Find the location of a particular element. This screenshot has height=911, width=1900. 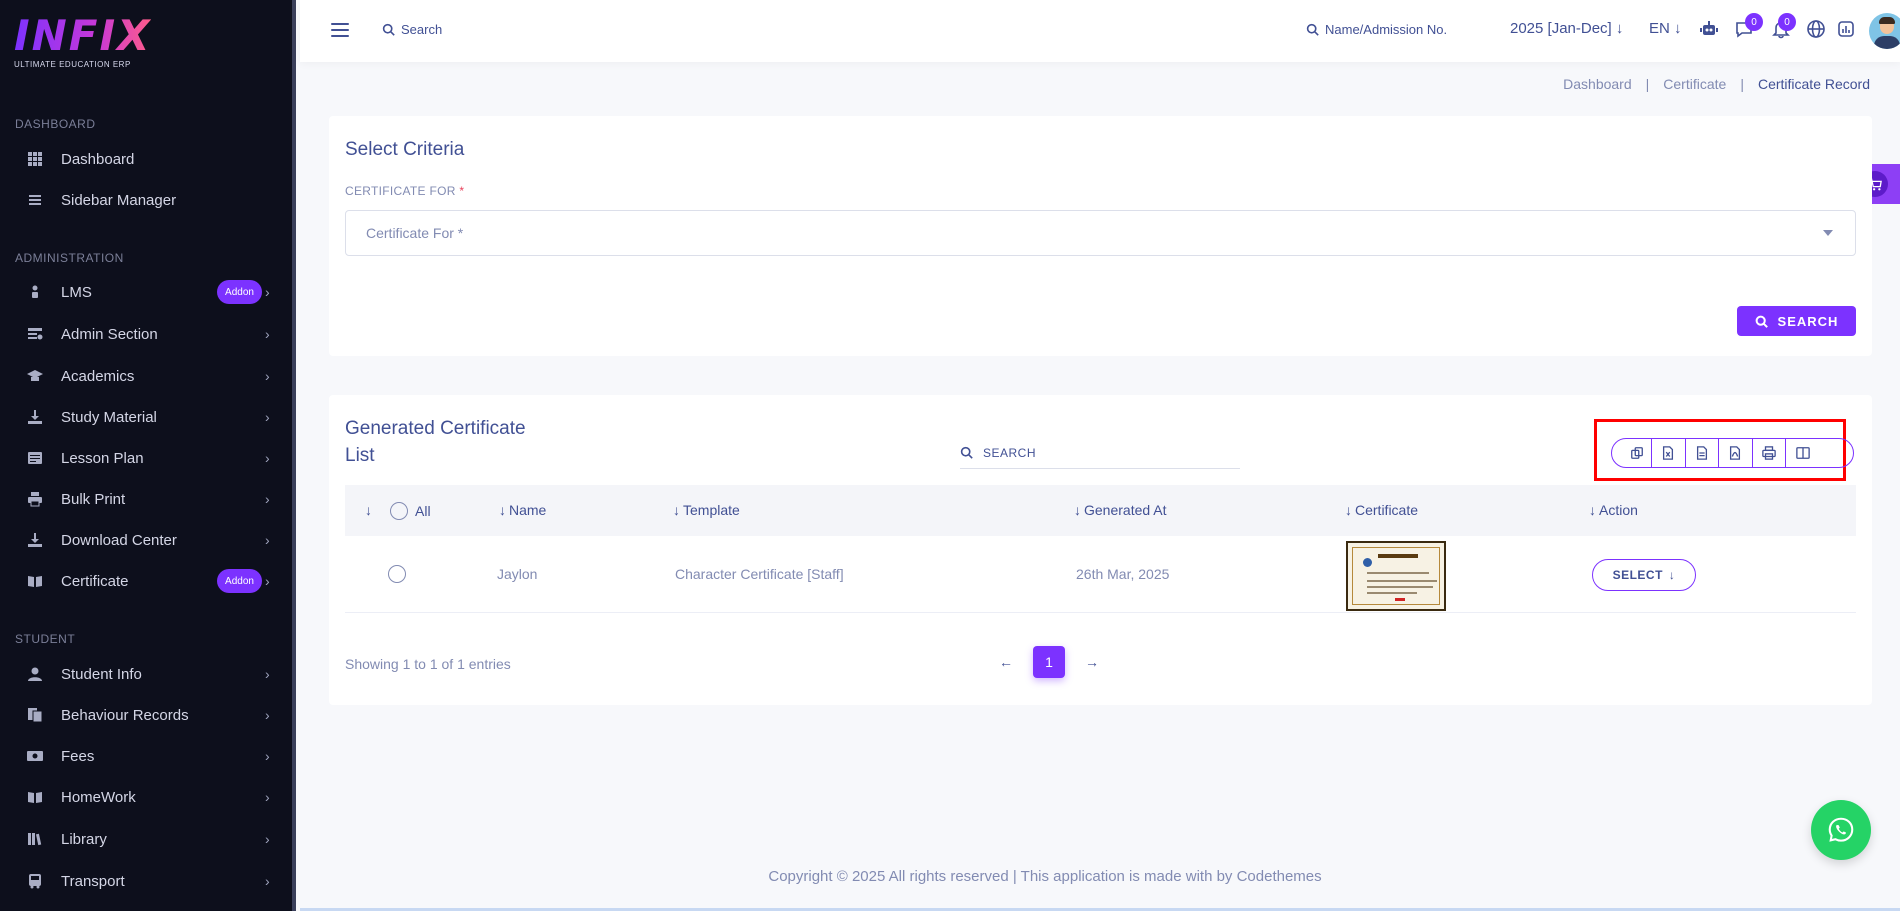

logo: INFIX ULTIMATE EDUCATION ERP is located at coordinates (83, 40).